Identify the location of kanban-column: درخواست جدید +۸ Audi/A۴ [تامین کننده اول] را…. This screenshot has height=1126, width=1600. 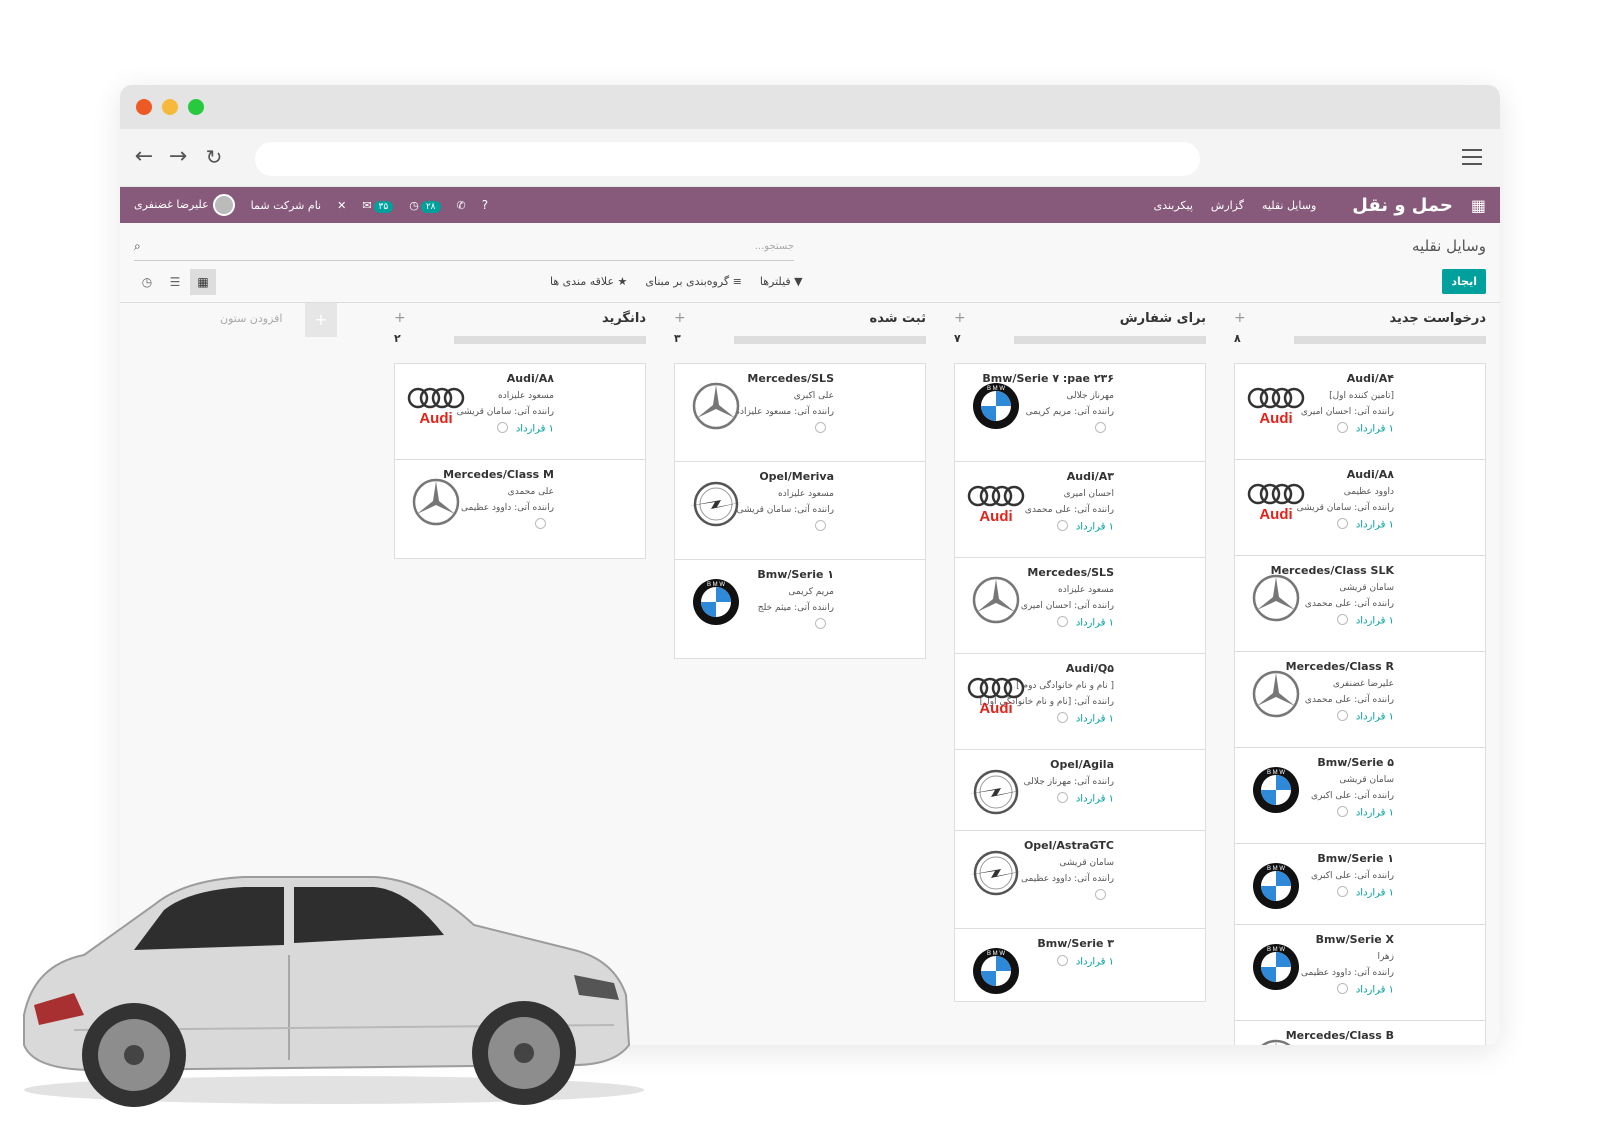
(1360, 674).